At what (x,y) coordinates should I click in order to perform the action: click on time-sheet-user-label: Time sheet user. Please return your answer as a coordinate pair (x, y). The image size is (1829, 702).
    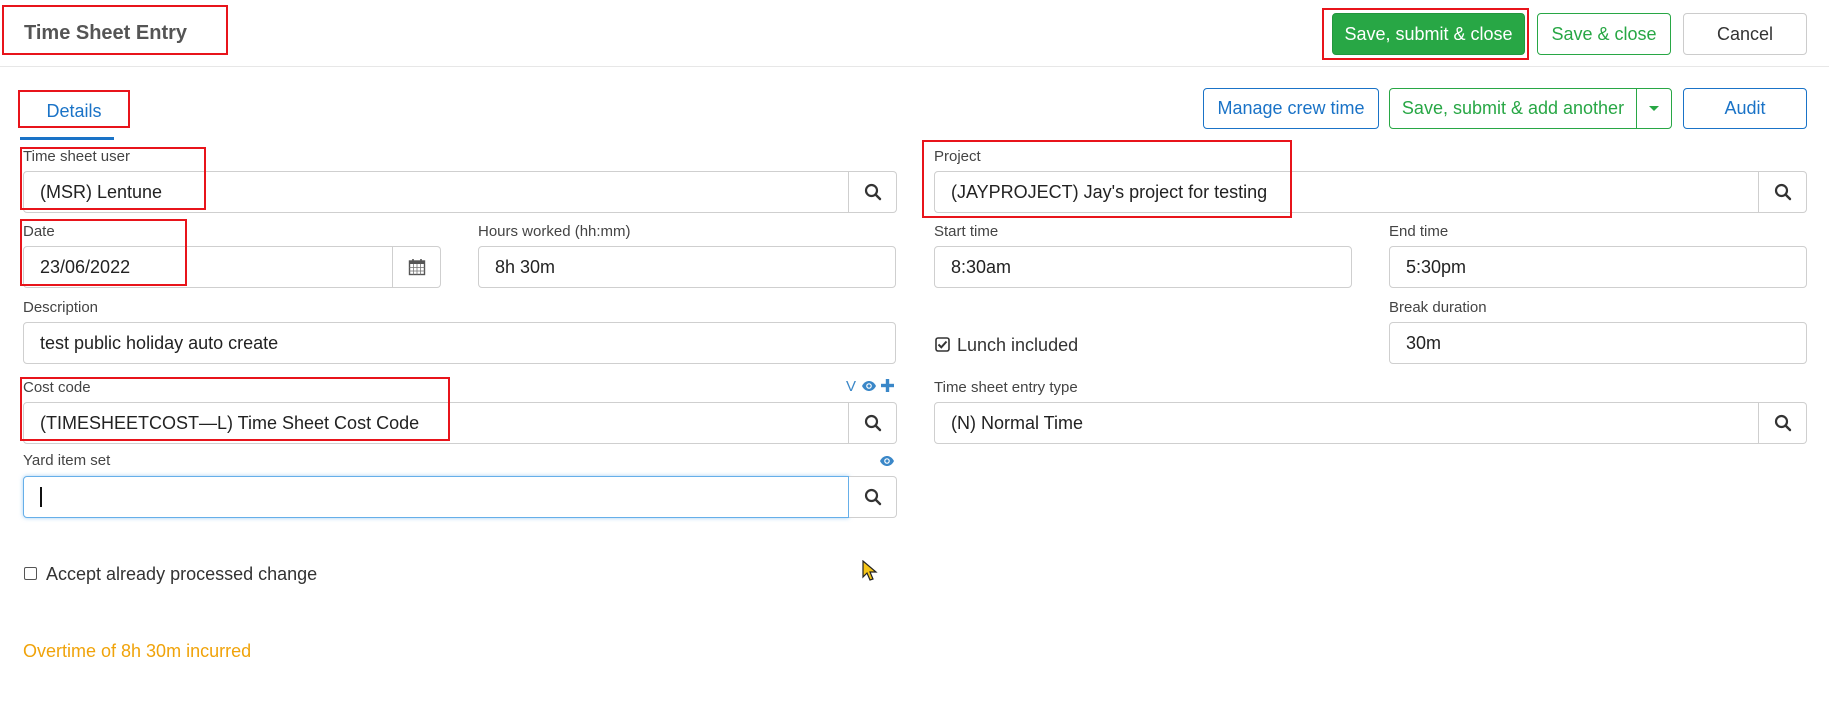
    Looking at the image, I should click on (76, 156).